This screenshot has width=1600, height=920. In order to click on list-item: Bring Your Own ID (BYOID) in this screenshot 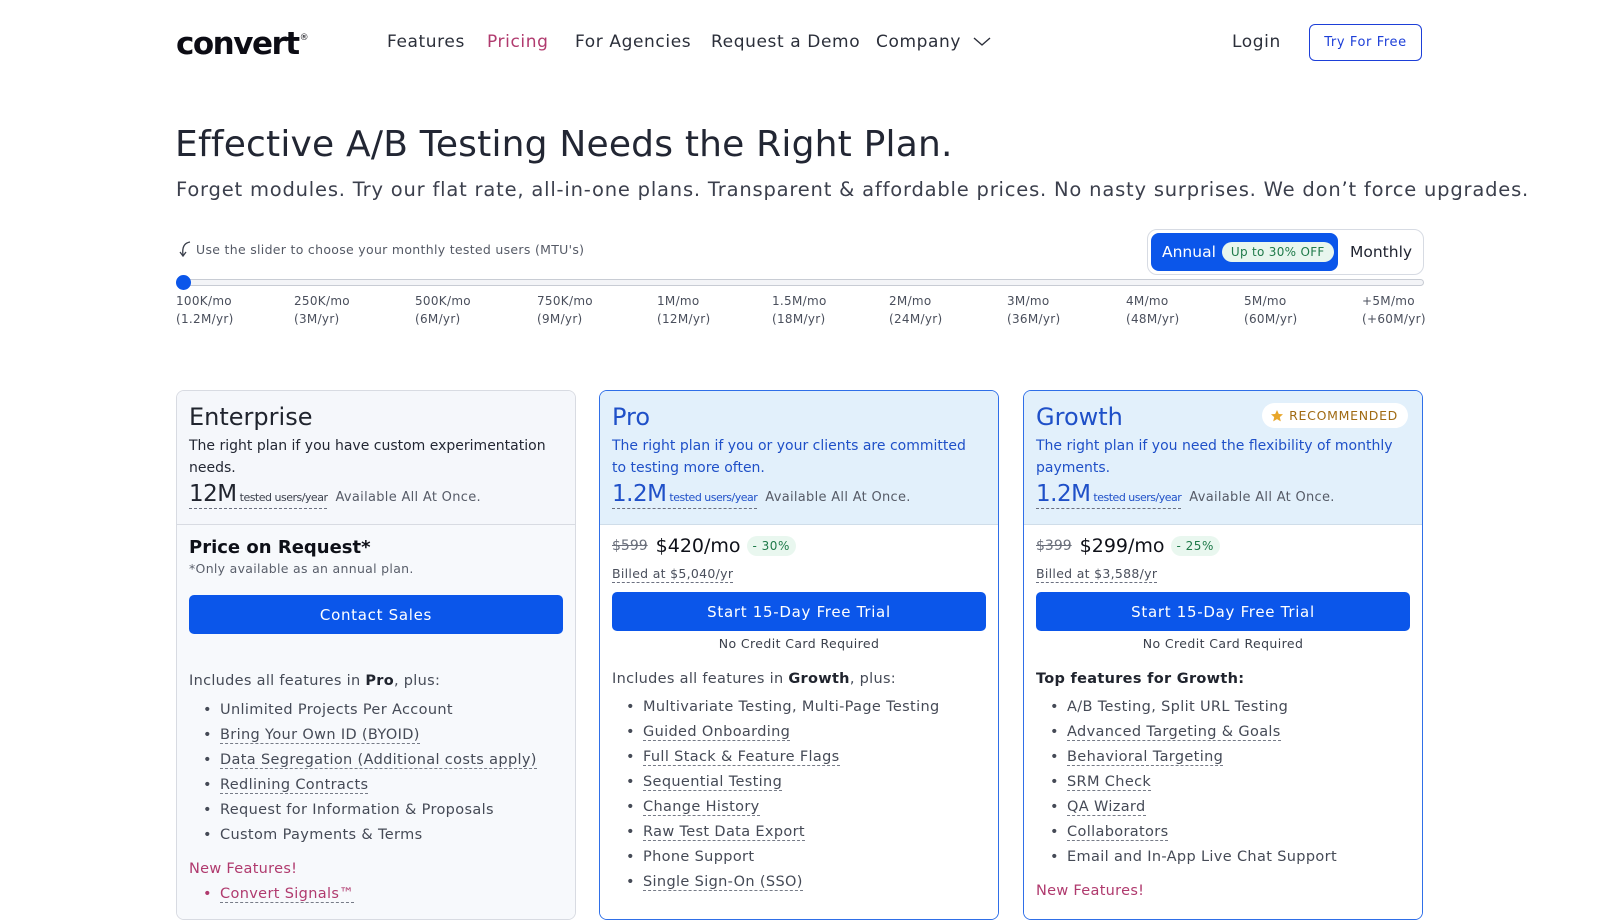, I will do `click(370, 737)`.